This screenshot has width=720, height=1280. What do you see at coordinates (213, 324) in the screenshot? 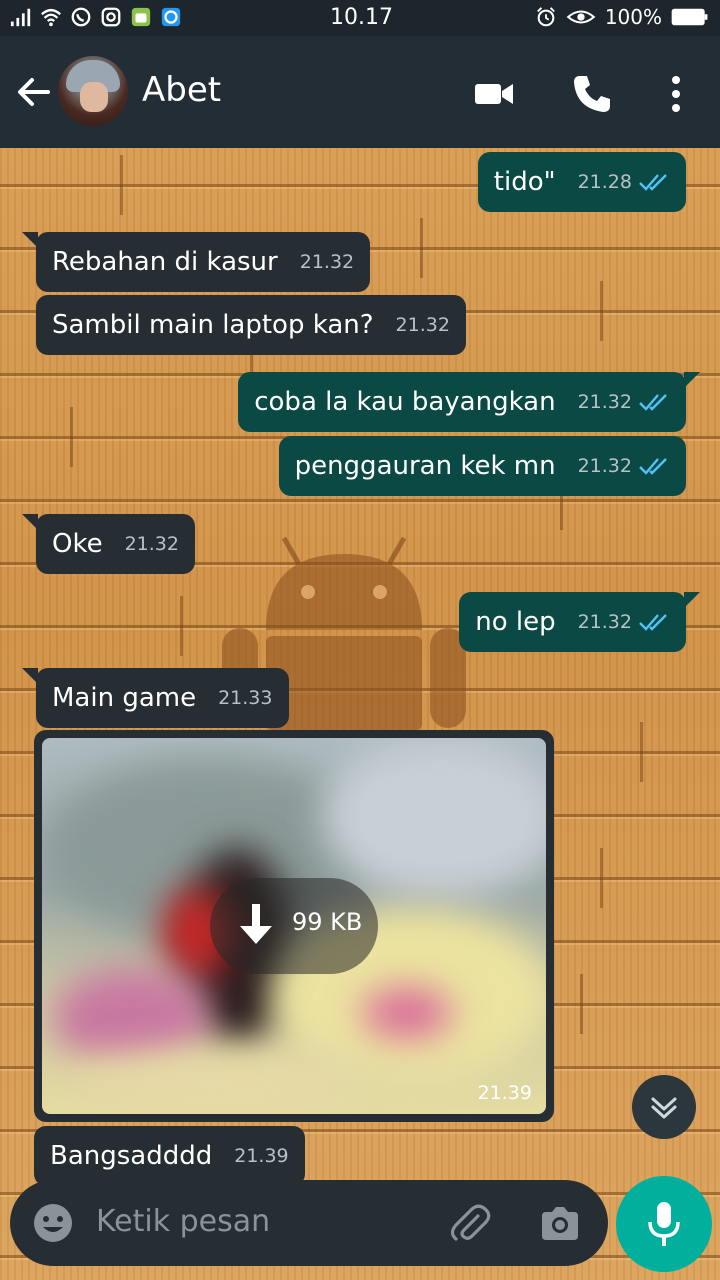
I see `message-text: Sambil main laptop kan?` at bounding box center [213, 324].